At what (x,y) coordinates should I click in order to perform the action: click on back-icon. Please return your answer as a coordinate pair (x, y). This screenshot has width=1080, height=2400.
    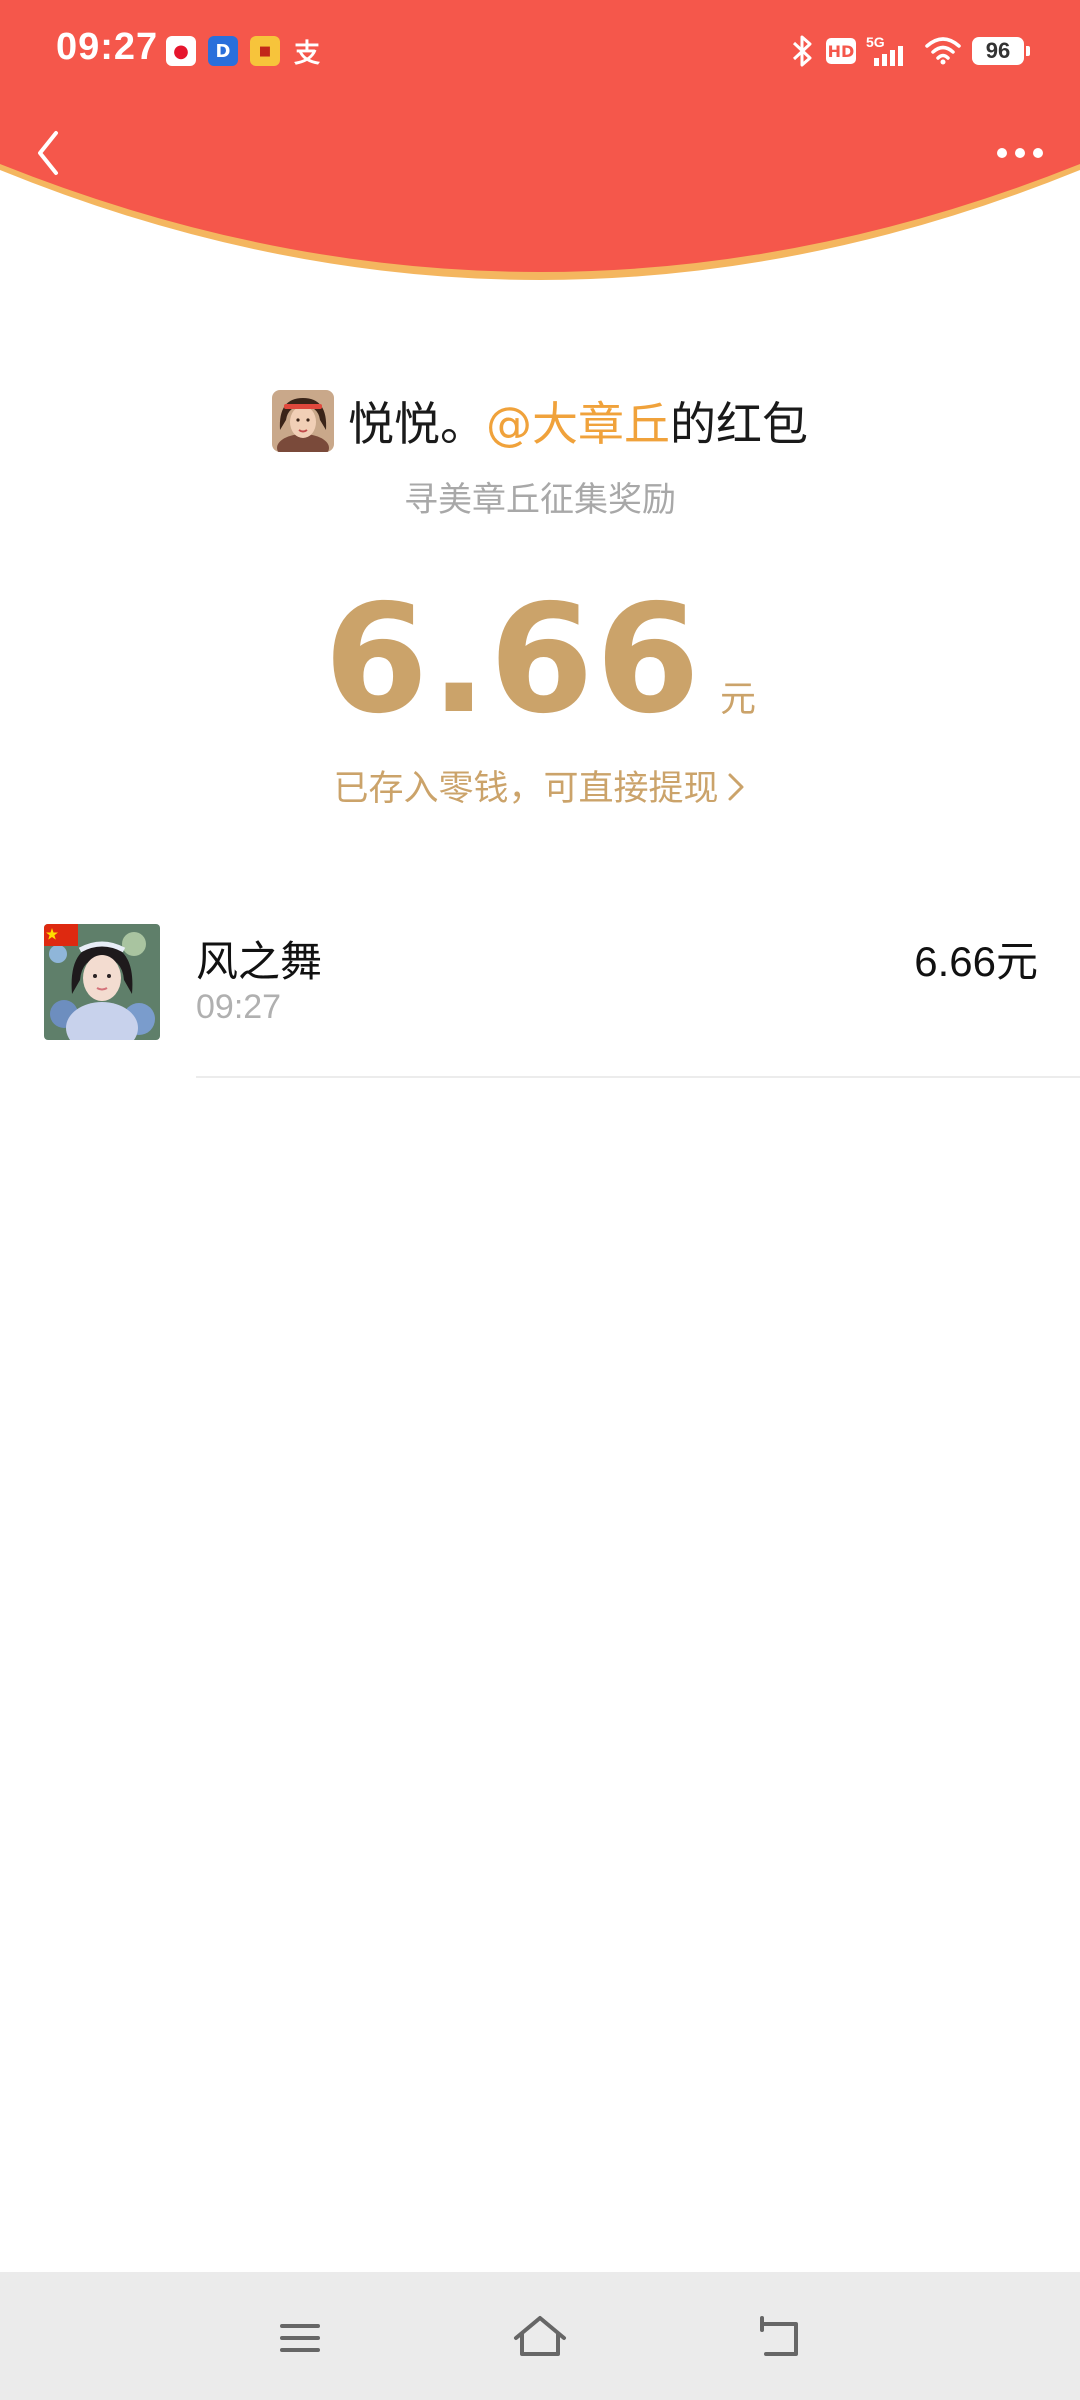
    Looking at the image, I should click on (779, 2336).